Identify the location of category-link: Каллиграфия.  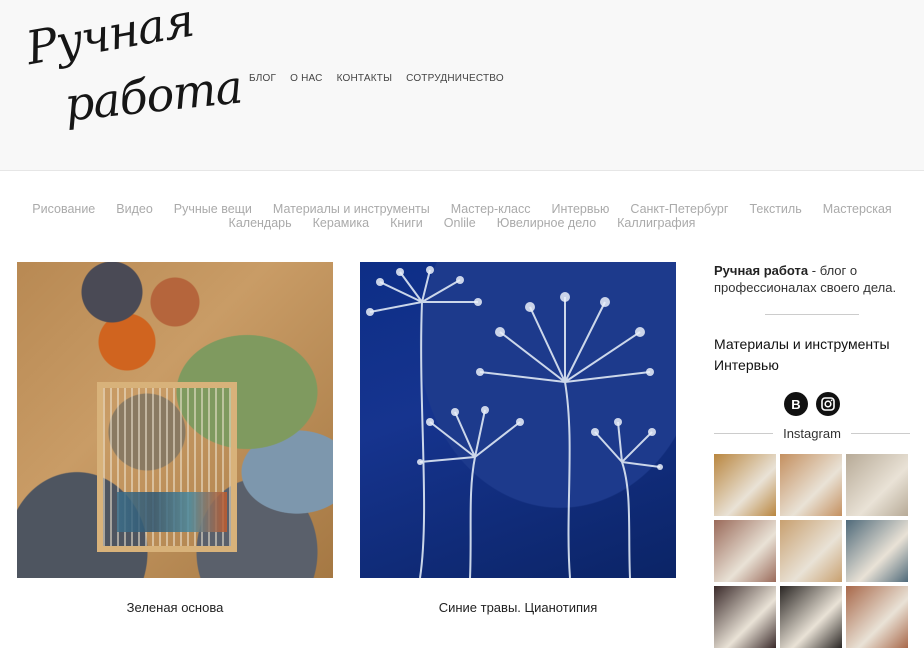
(656, 223).